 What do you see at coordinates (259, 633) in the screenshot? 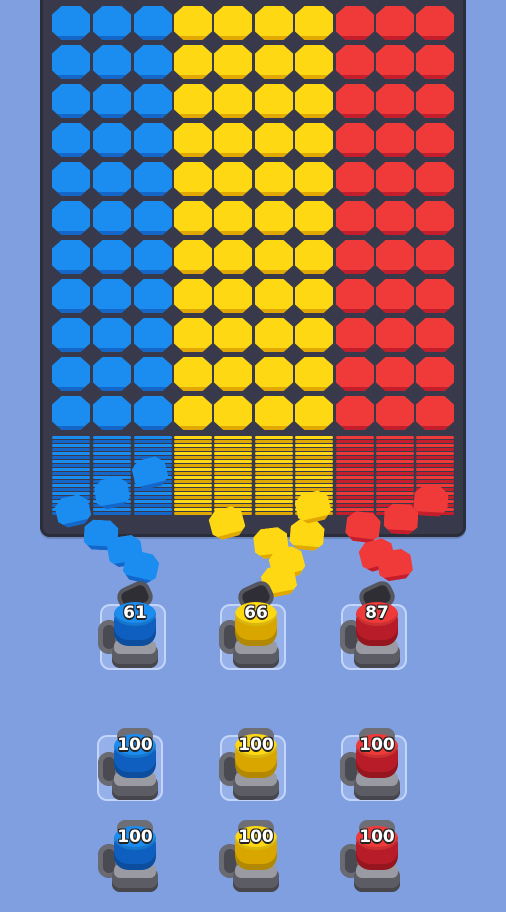
I see `launcher-yellow: 66` at bounding box center [259, 633].